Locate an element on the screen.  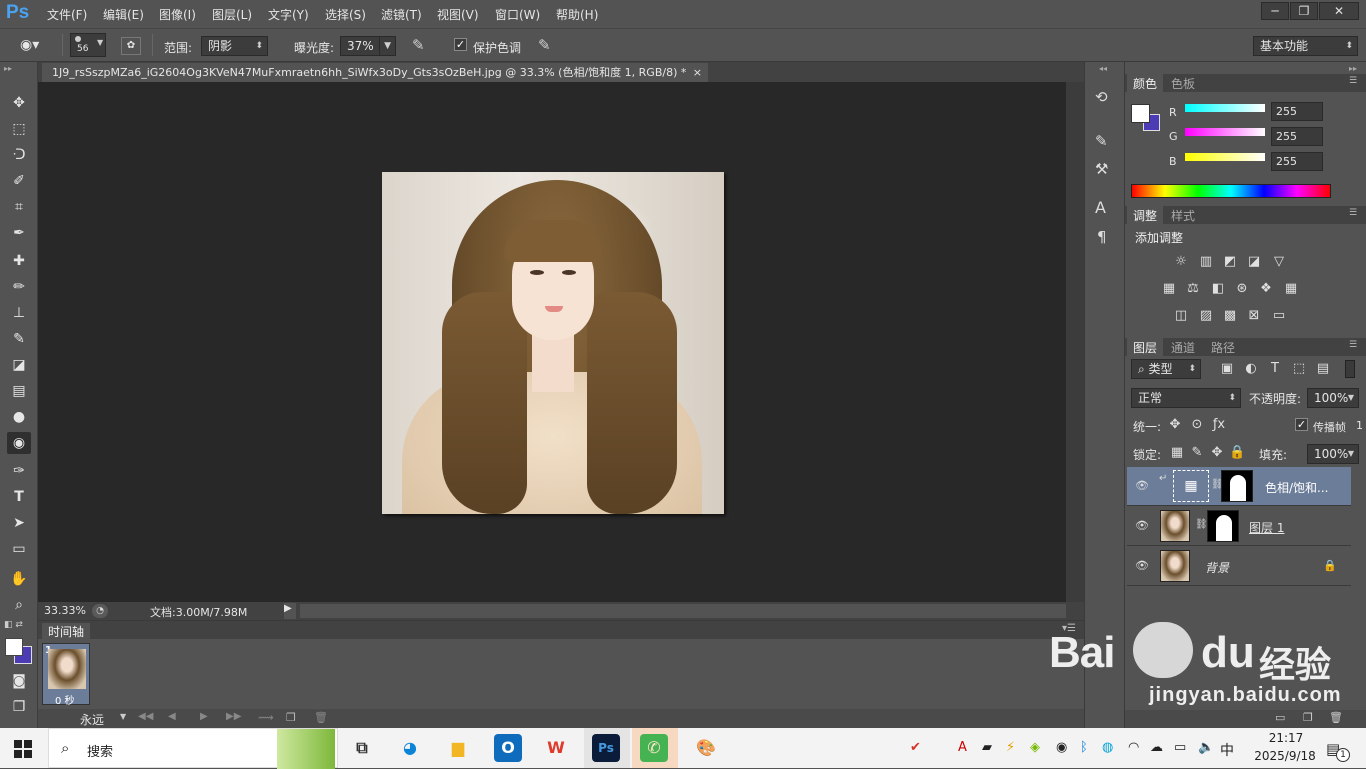
taskbar-search: ⌕ 搜索 is located at coordinates (193, 748).